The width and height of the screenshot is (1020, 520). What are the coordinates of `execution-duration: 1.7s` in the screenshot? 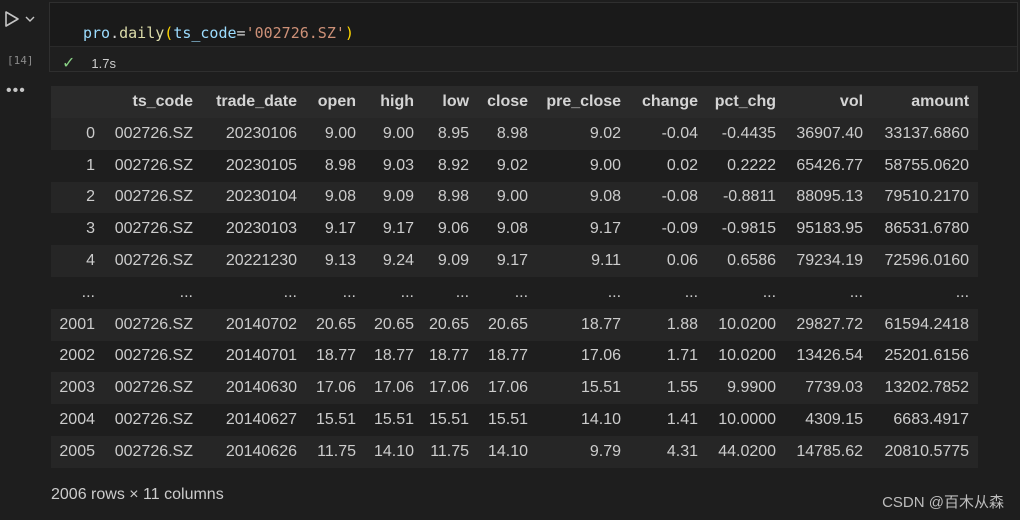 It's located at (103, 63).